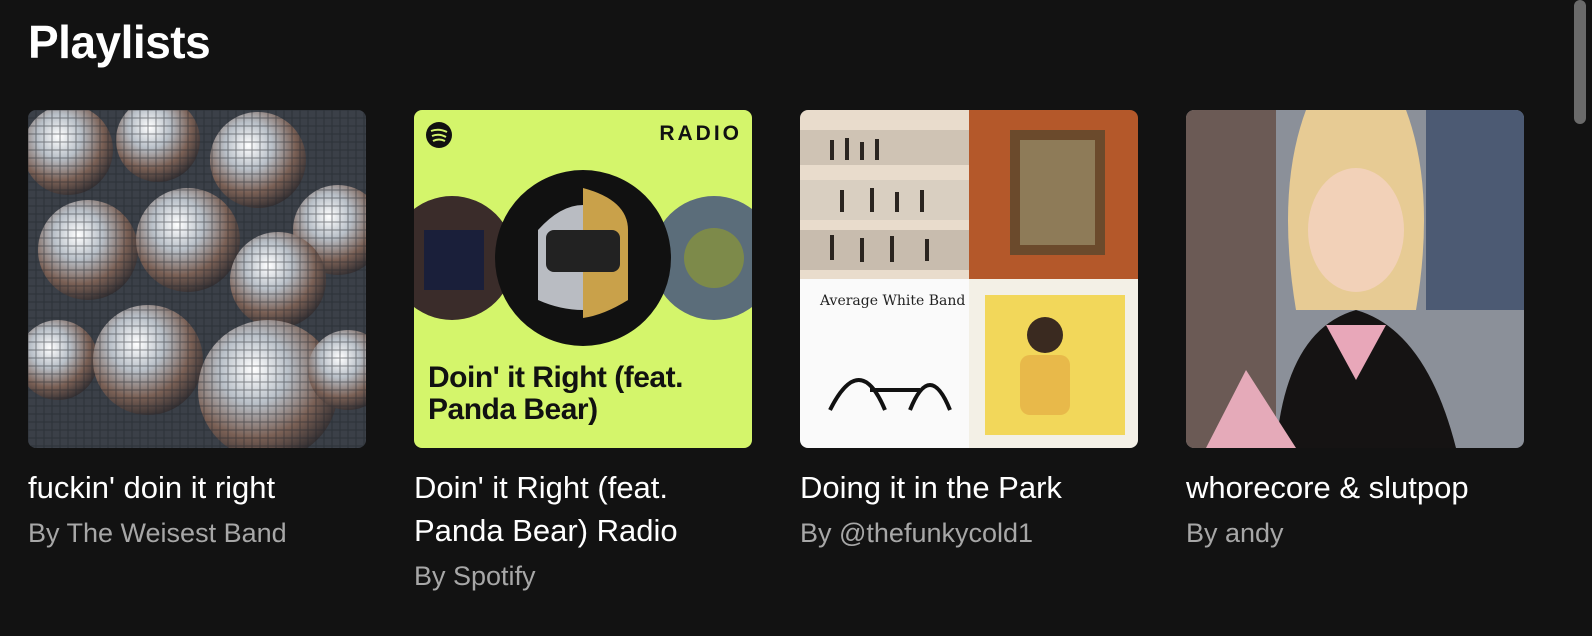 The image size is (1592, 636). I want to click on playlist-title: Doin' it Right (feat. Panda Bear) Radio, so click(583, 509).